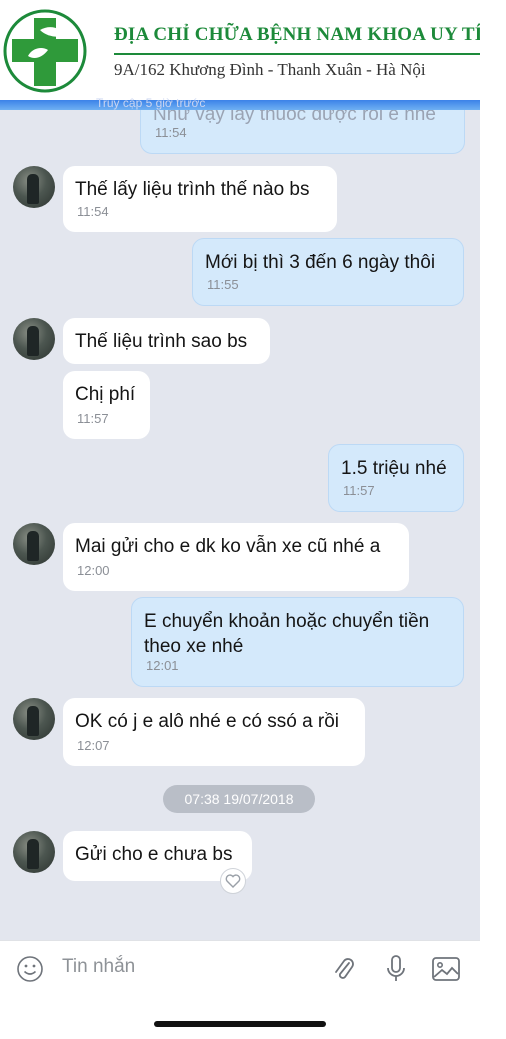 Image resolution: width=506 pixels, height=1039 pixels. I want to click on message-time: 12:00, so click(93, 570).